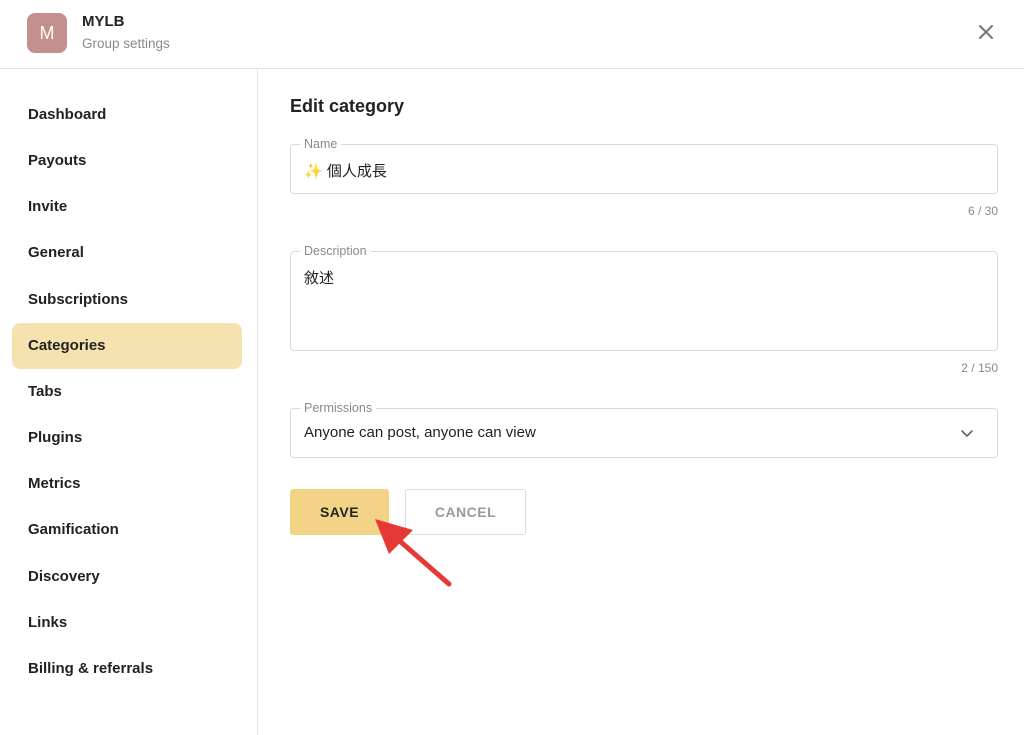 Image resolution: width=1024 pixels, height=735 pixels. Describe the element at coordinates (127, 392) in the screenshot. I see `sidebar-item-tabs: Tabs` at that location.